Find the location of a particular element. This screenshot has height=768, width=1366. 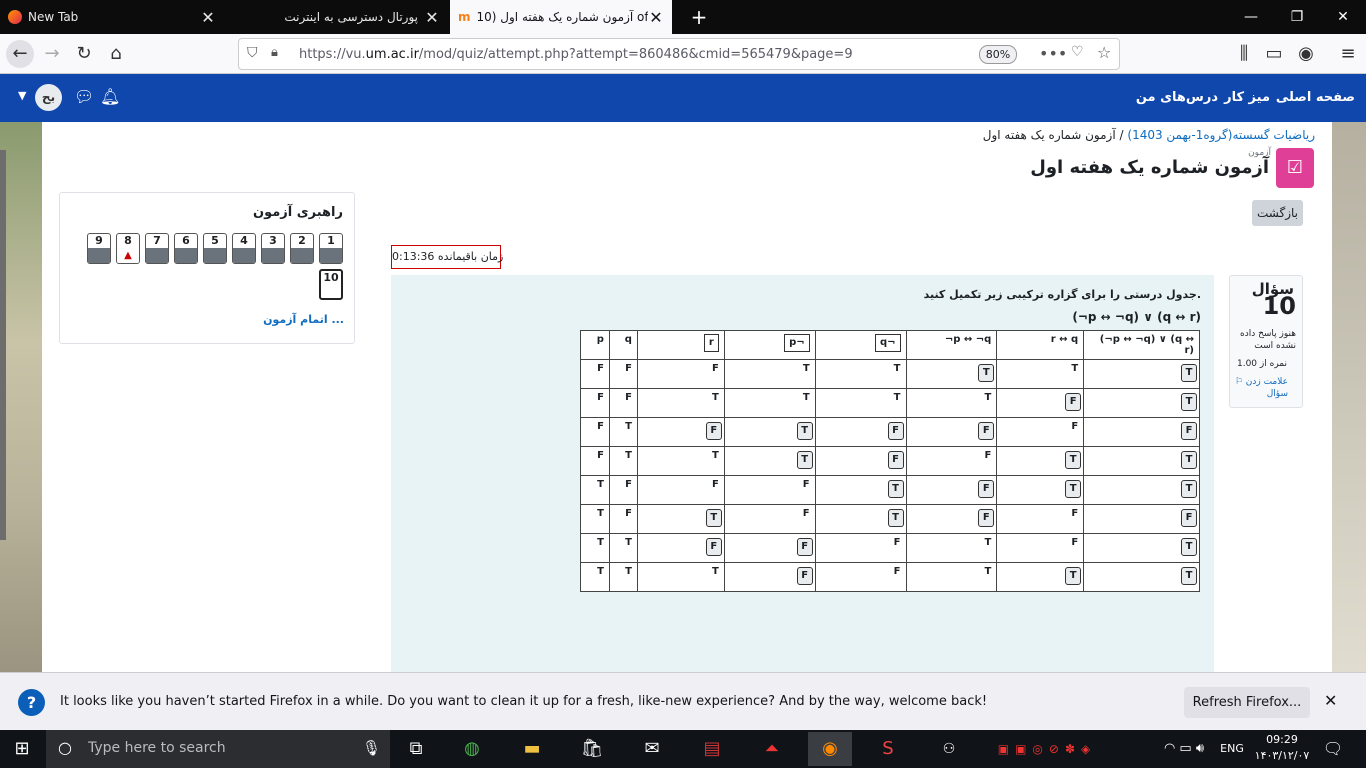

truth-table-header-cell: p¬ is located at coordinates (769, 345).